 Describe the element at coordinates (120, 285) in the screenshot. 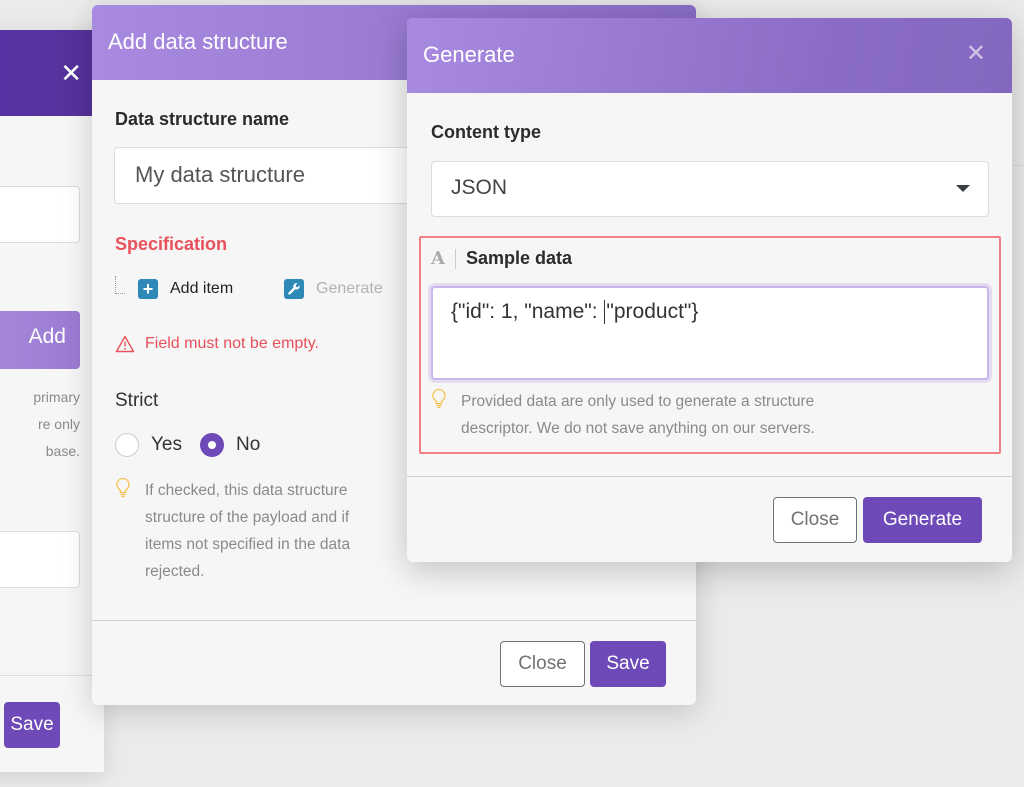

I see `tree-connector` at that location.